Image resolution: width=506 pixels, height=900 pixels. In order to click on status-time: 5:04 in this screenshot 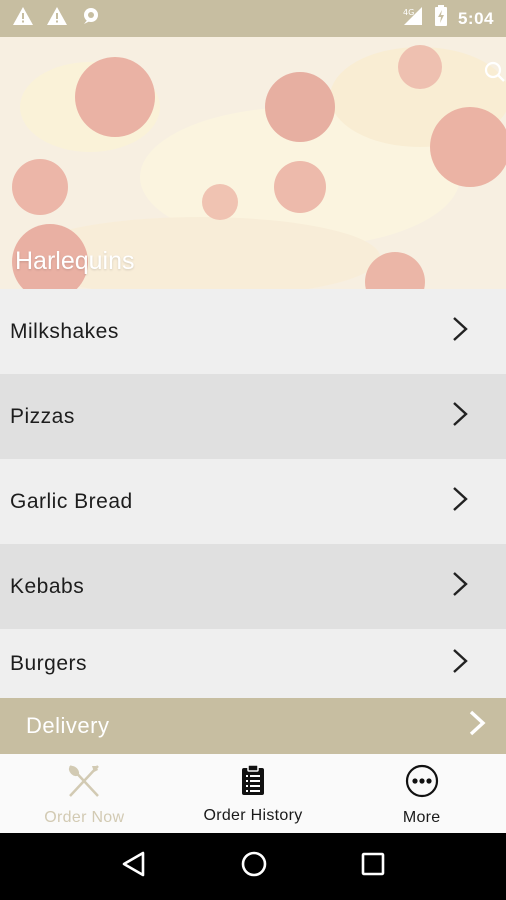, I will do `click(475, 18)`.